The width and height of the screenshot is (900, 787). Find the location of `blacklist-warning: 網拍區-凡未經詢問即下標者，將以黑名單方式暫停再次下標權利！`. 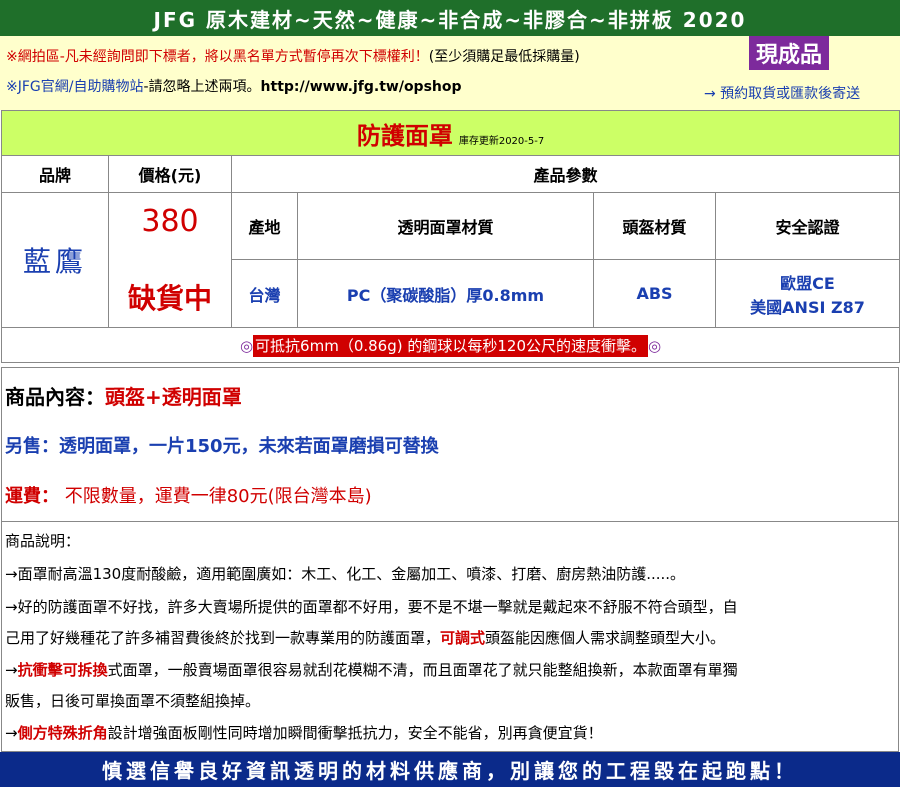

blacklist-warning: 網拍區-凡未經詢問即下標者，將以黑名單方式暫停再次下標權利！ is located at coordinates (223, 57).